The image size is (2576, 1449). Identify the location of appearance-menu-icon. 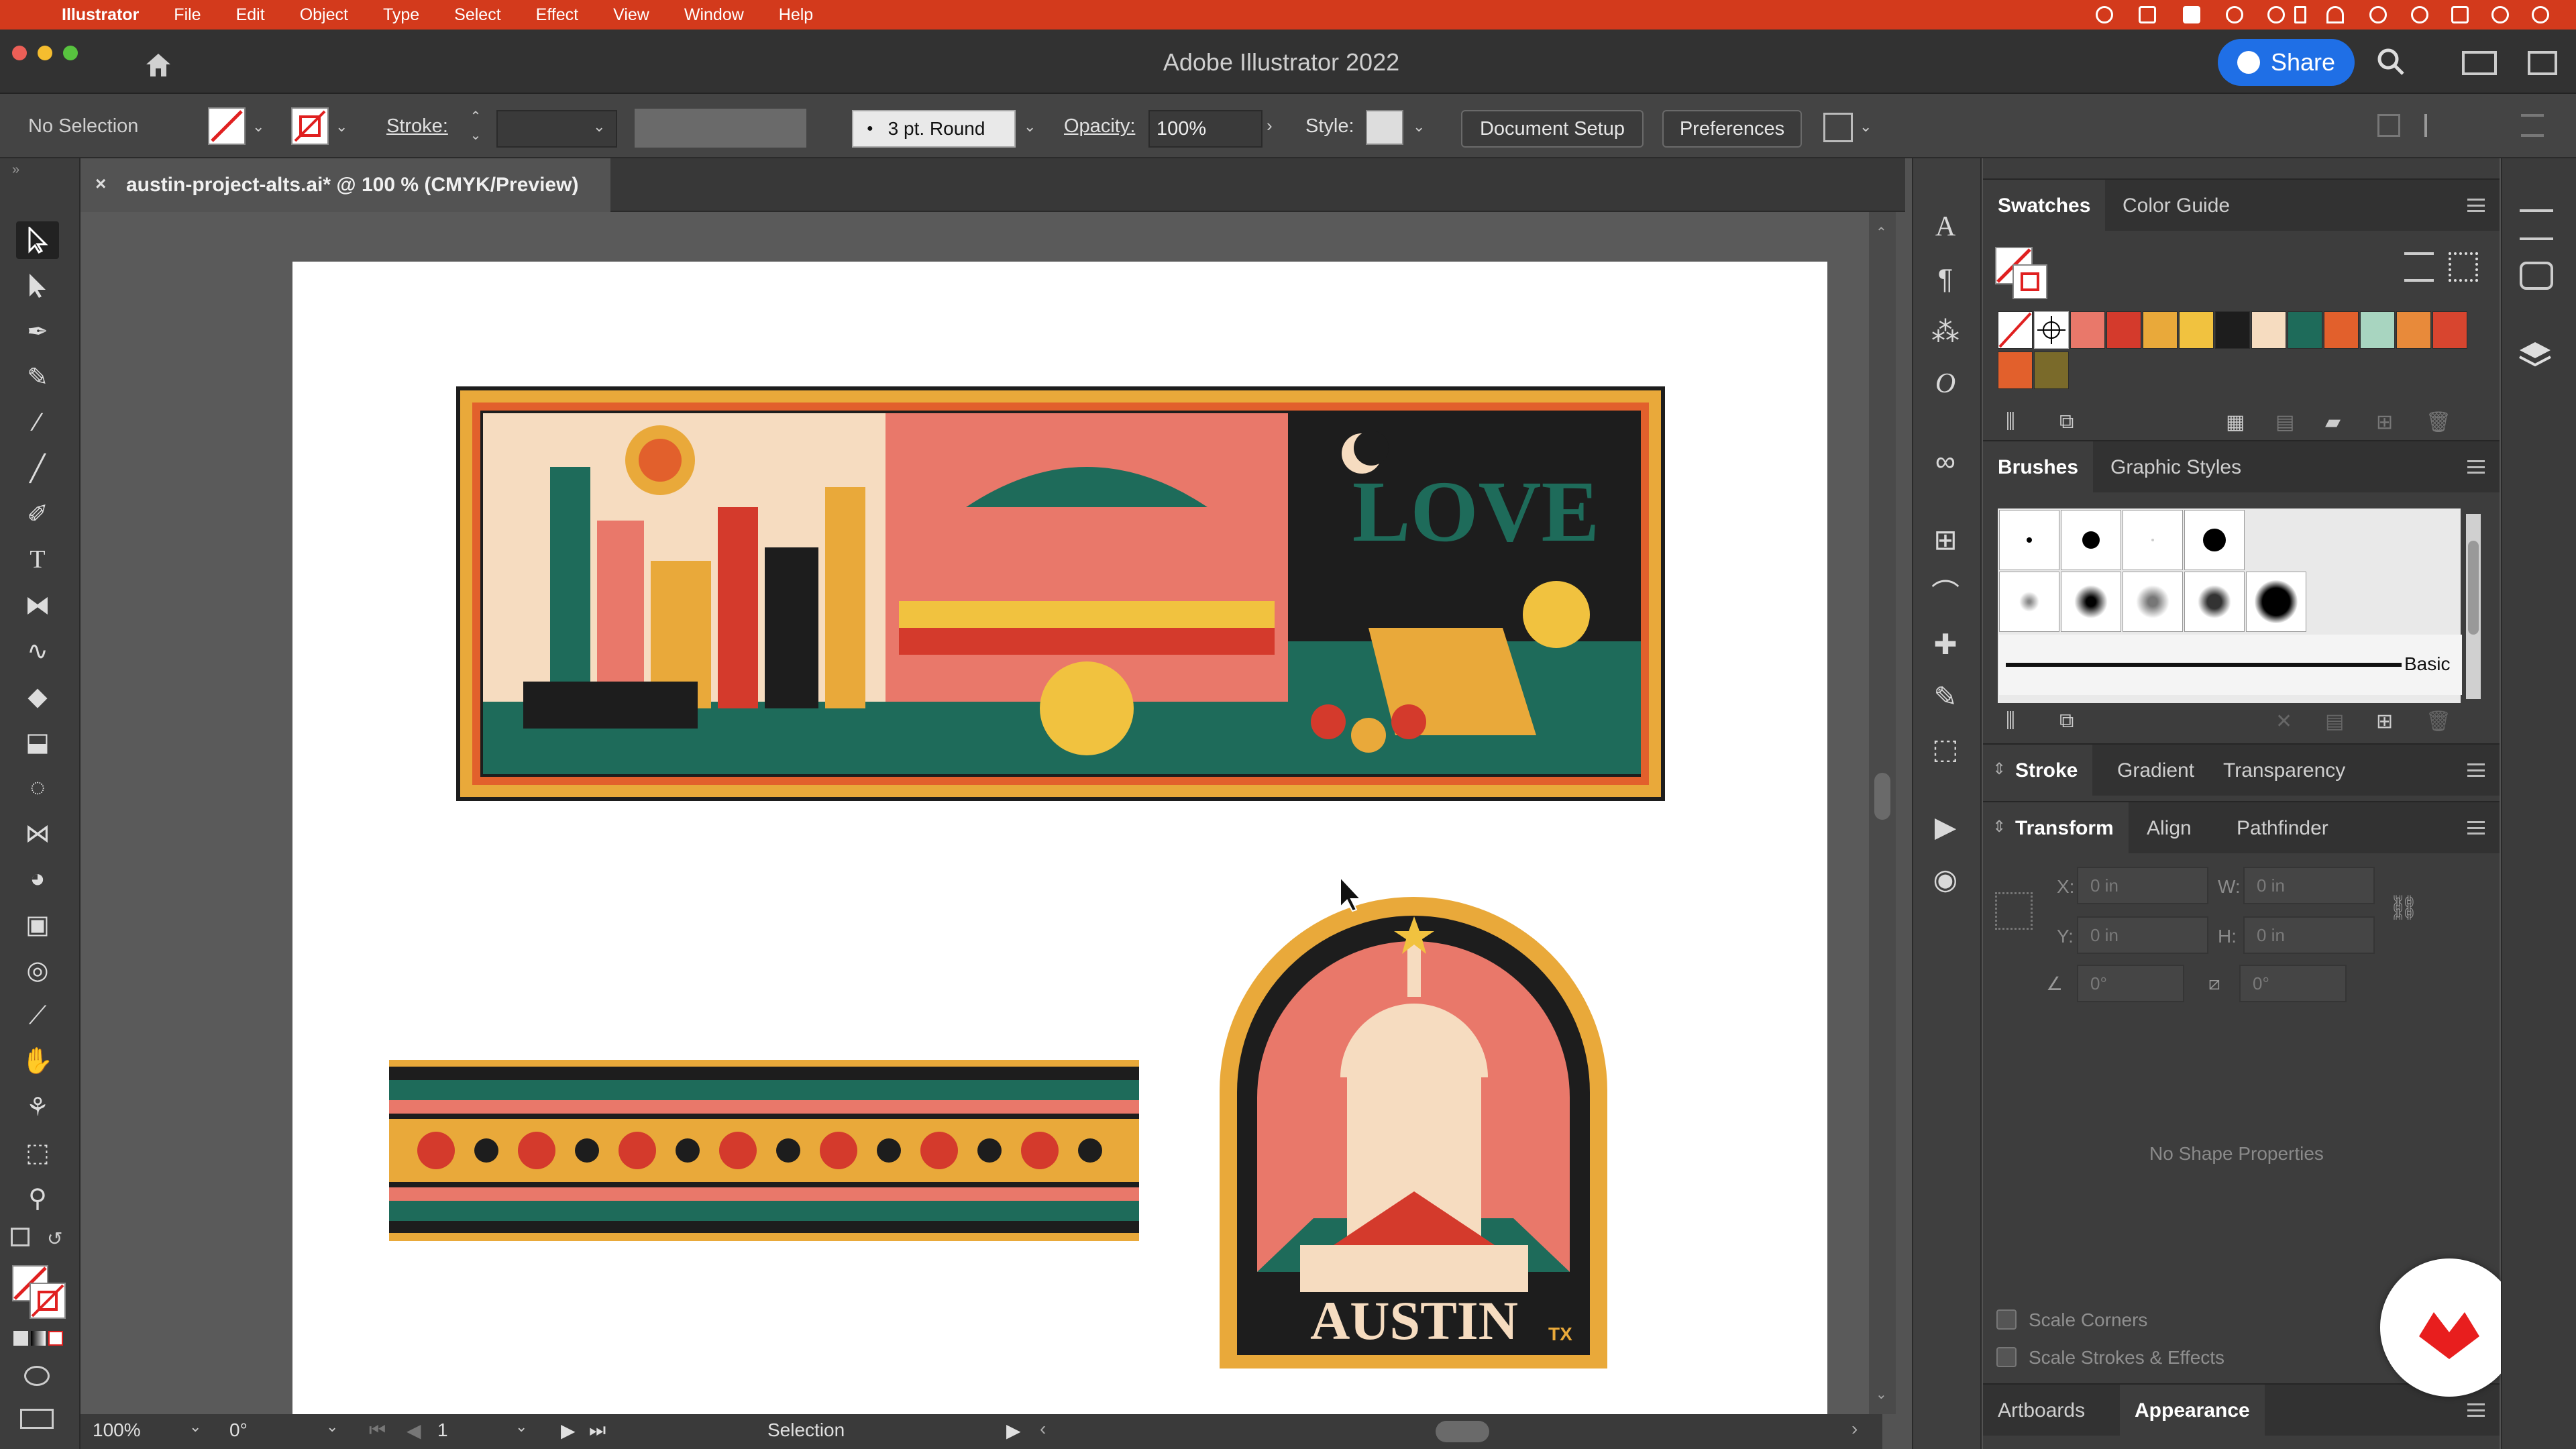
(2476, 1410).